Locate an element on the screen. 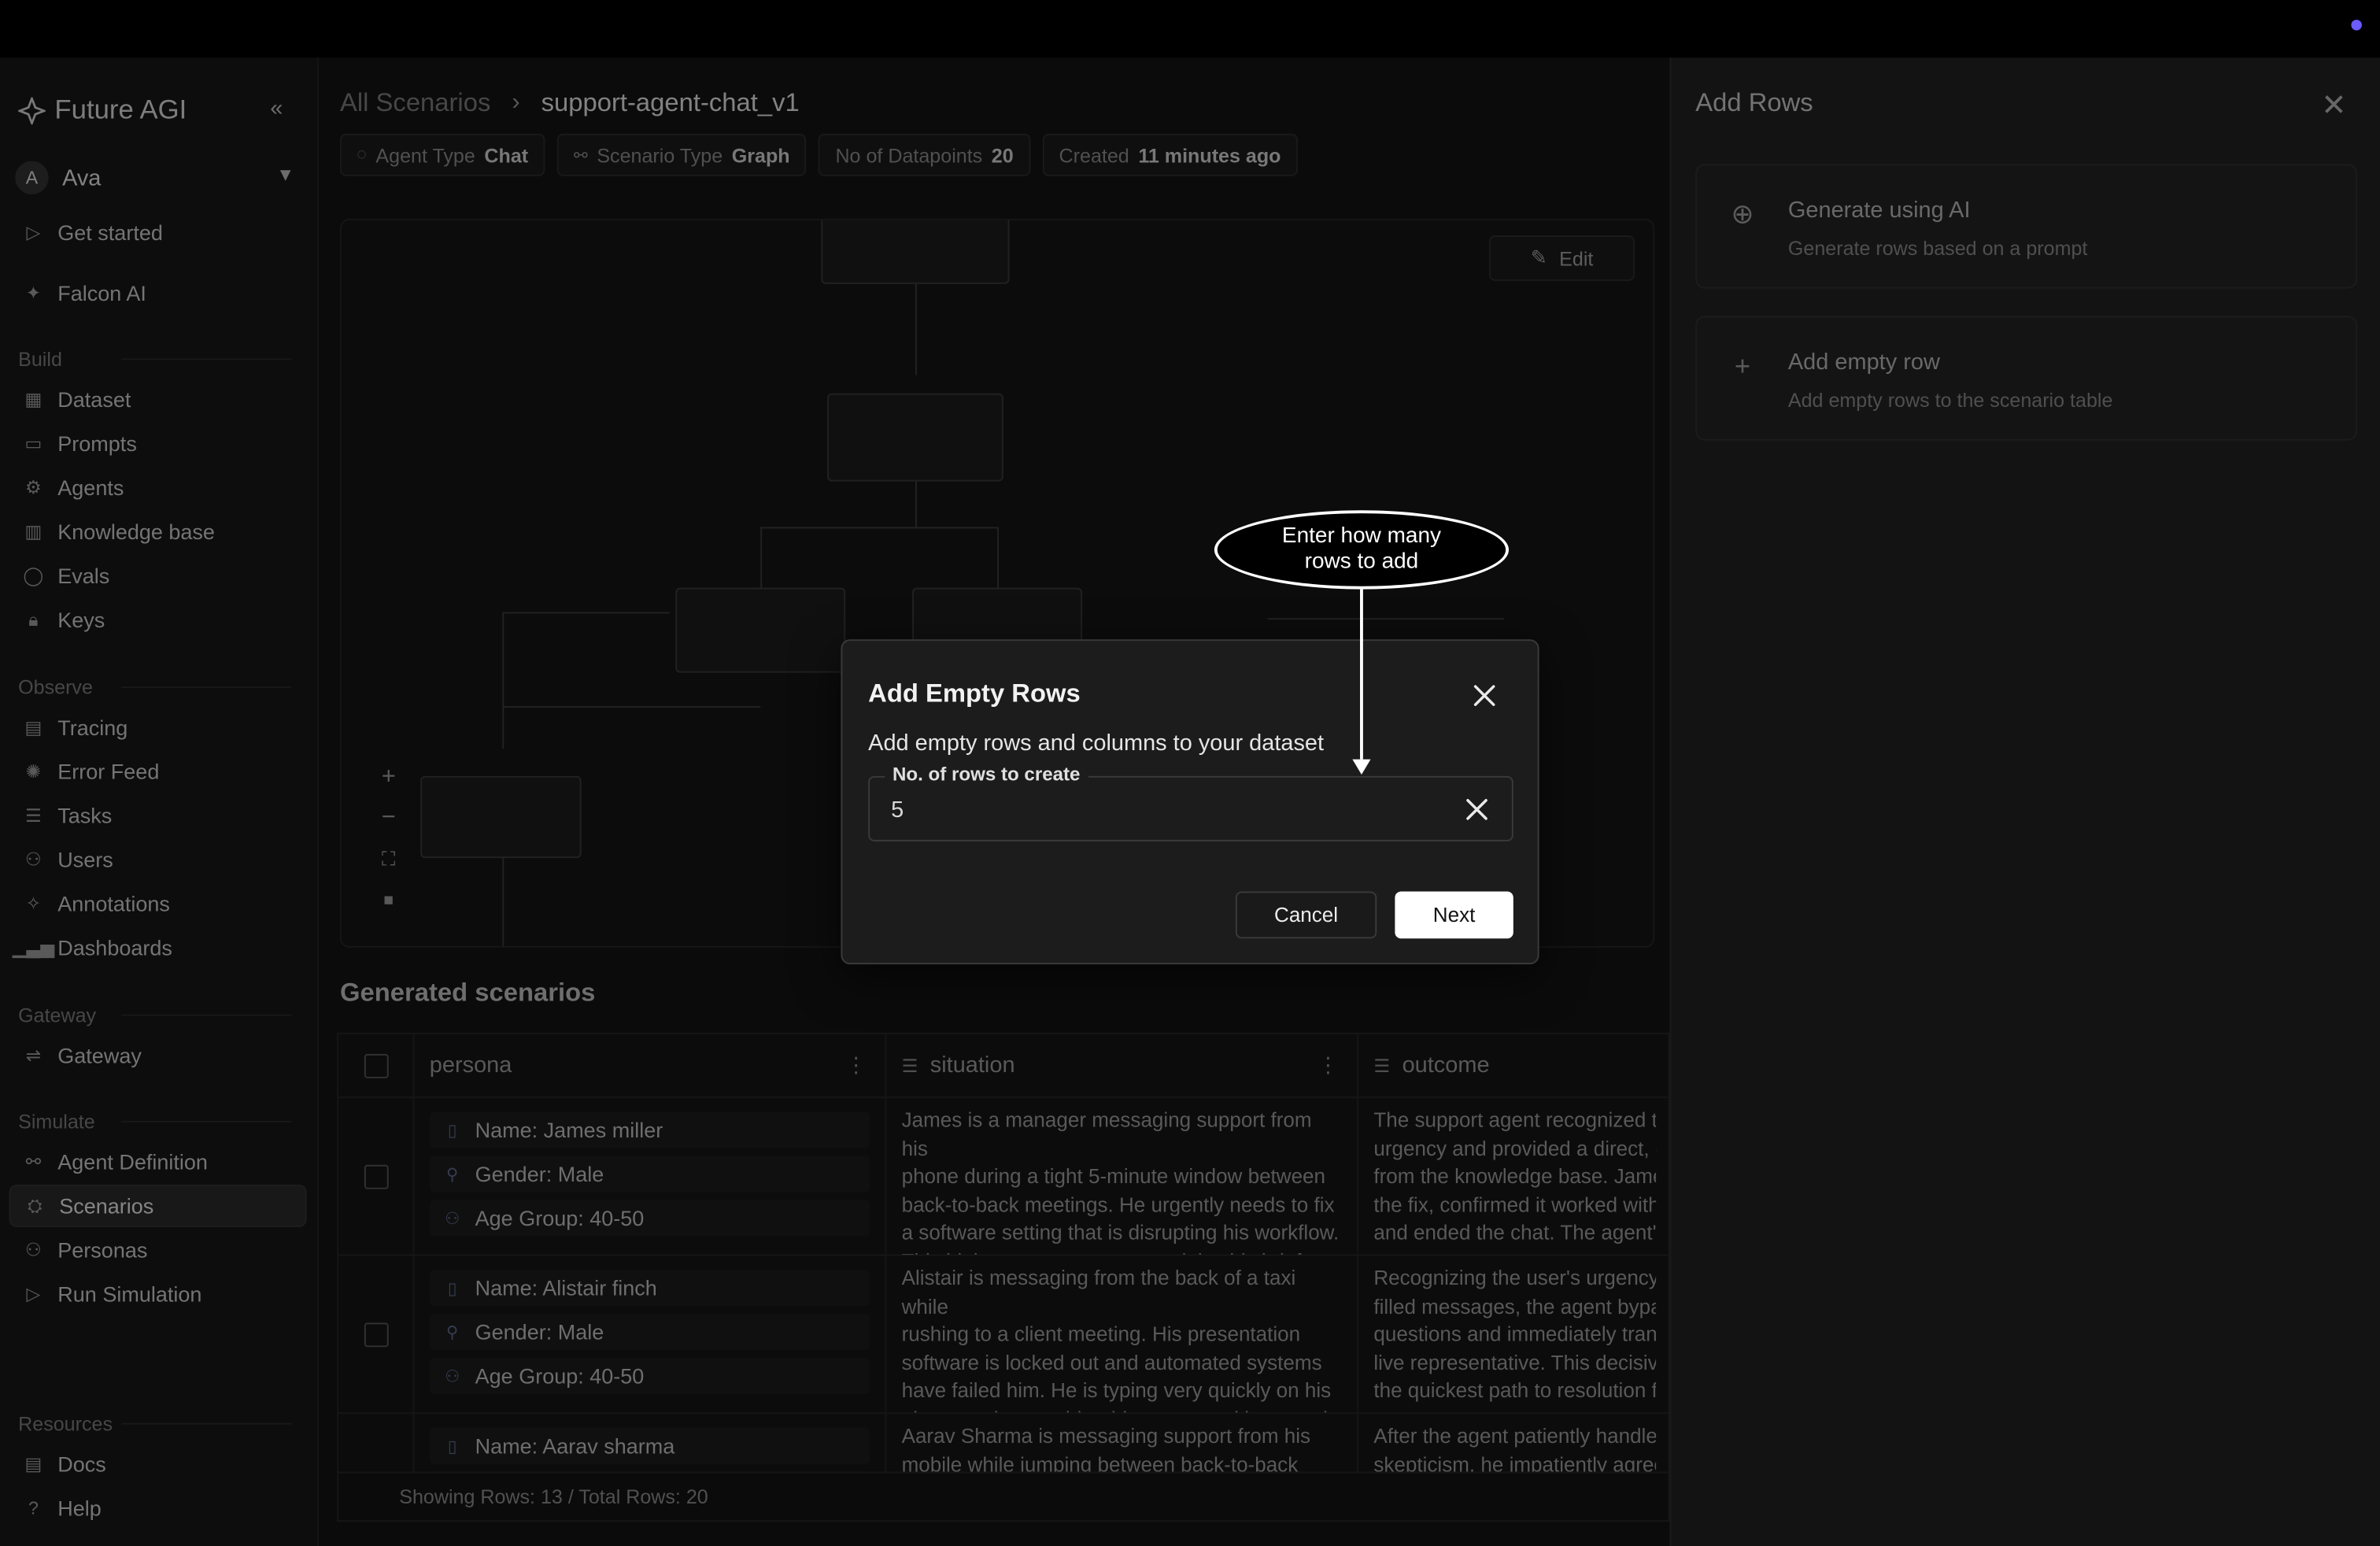 This screenshot has height=1546, width=2380. annotation-callout: Enter how many rows to add is located at coordinates (1362, 550).